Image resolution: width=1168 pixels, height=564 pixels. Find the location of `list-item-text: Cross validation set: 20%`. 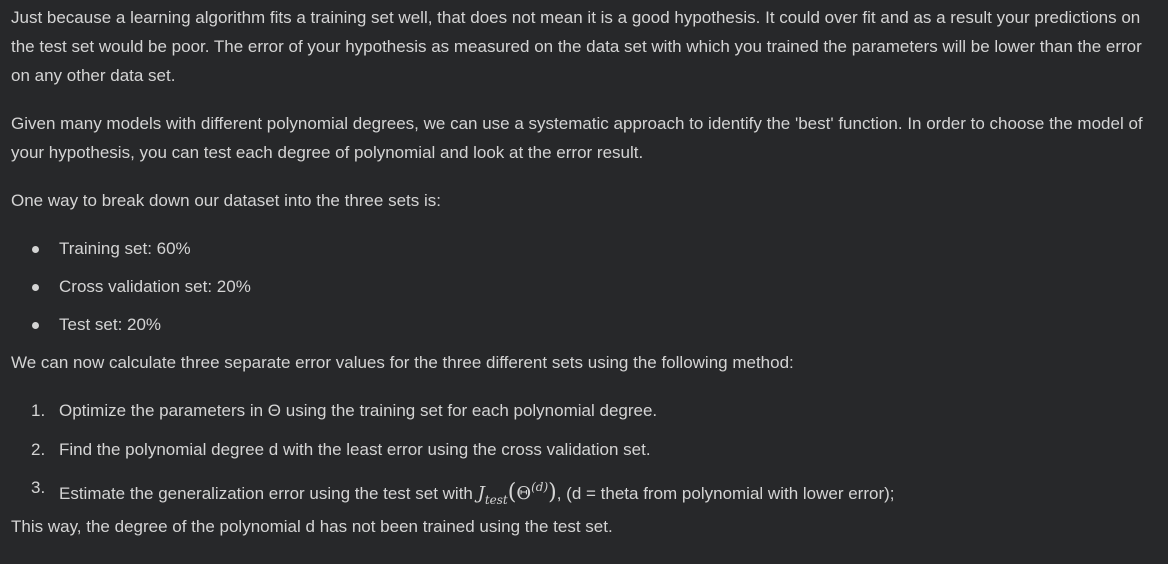

list-item-text: Cross validation set: 20% is located at coordinates (155, 286).